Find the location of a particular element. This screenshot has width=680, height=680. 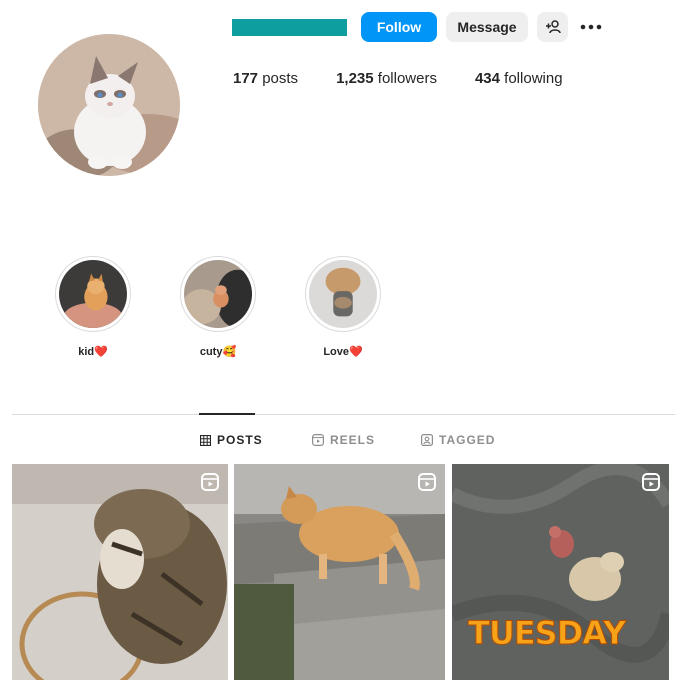

kitten-in-hand-image is located at coordinates (93, 294).